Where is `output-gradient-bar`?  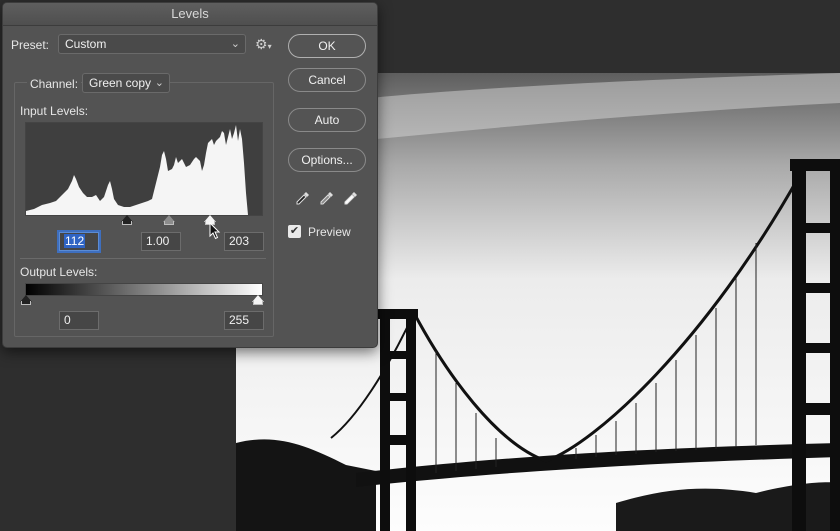
output-gradient-bar is located at coordinates (144, 289).